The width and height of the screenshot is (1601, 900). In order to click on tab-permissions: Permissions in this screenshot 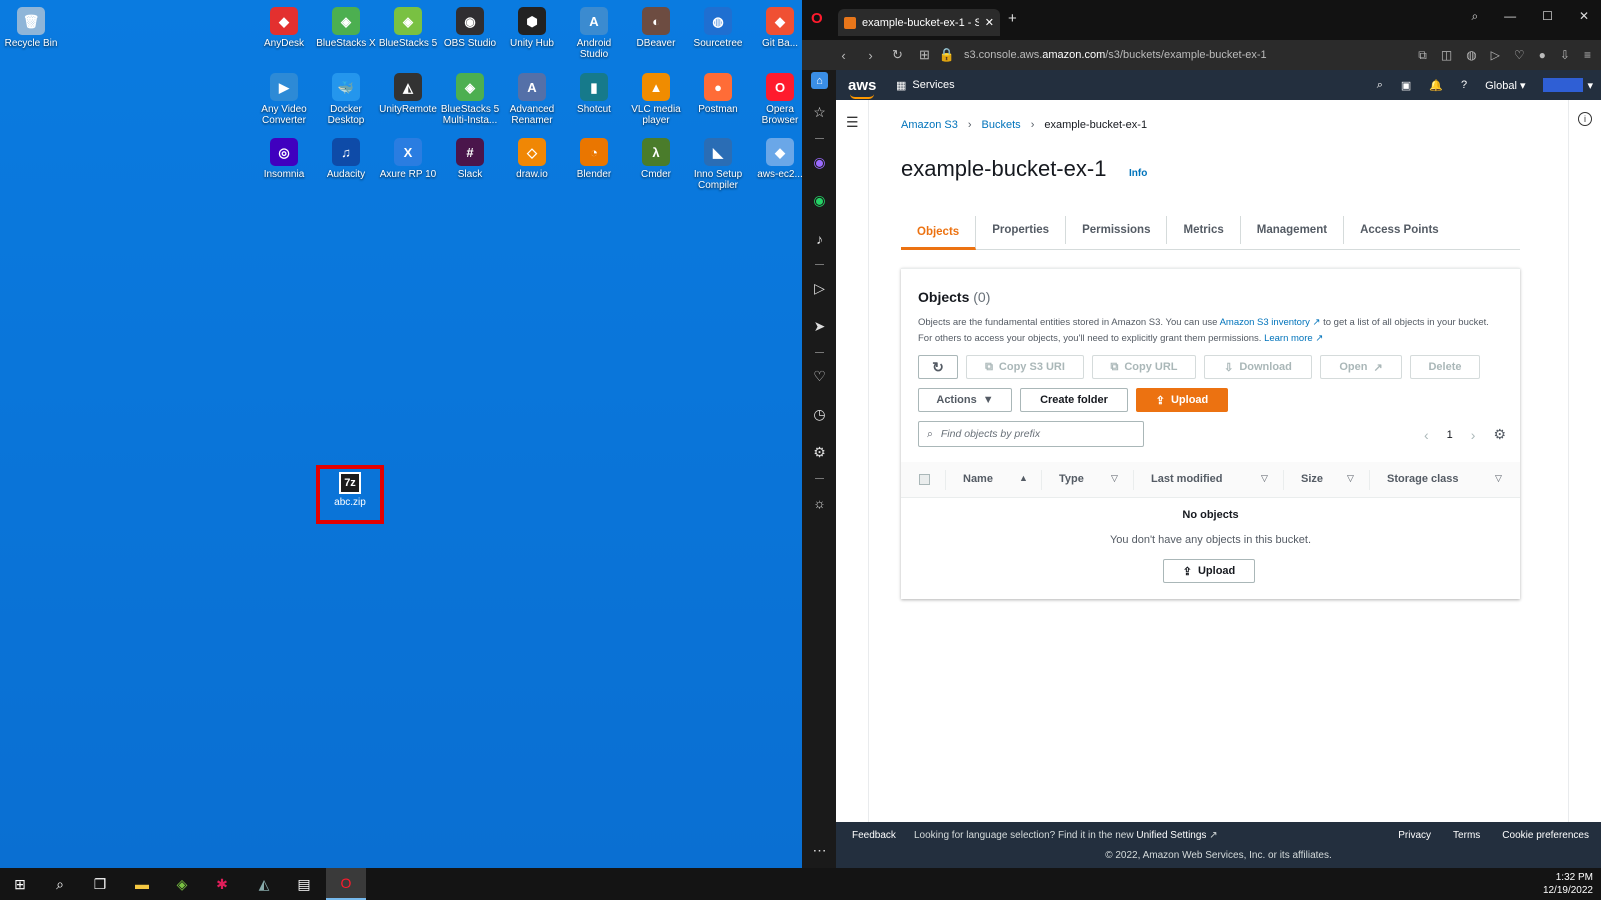, I will do `click(1117, 230)`.